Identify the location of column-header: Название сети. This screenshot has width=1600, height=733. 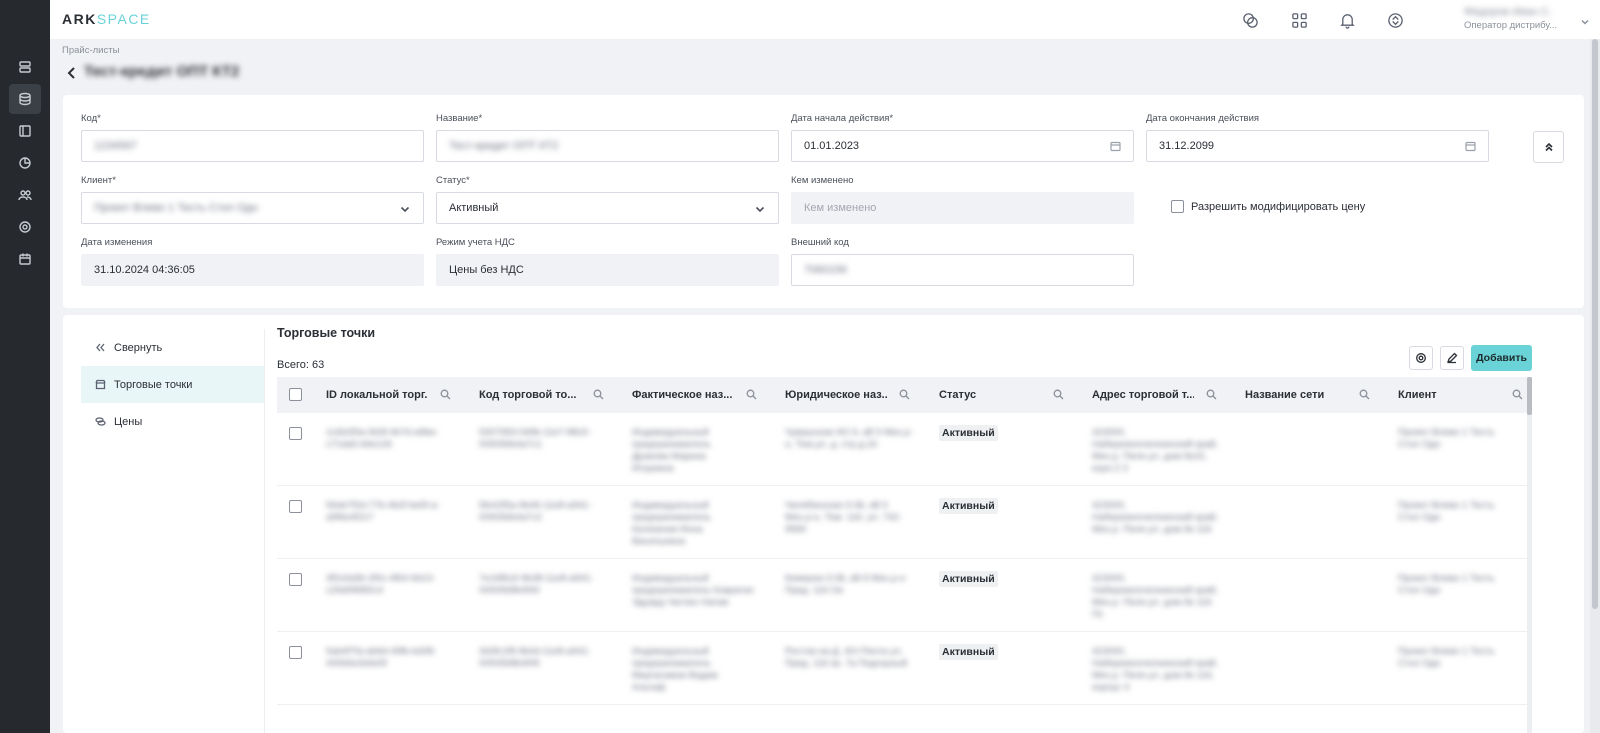
(1321, 395).